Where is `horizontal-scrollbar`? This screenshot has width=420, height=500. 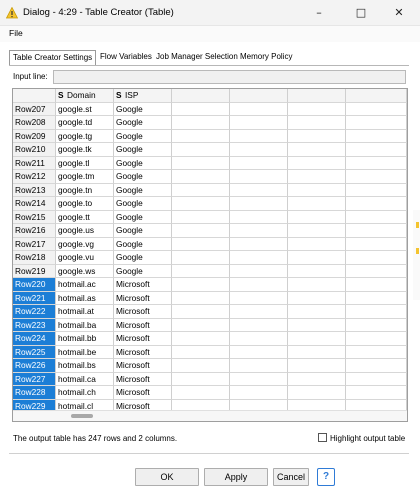
horizontal-scrollbar is located at coordinates (210, 415).